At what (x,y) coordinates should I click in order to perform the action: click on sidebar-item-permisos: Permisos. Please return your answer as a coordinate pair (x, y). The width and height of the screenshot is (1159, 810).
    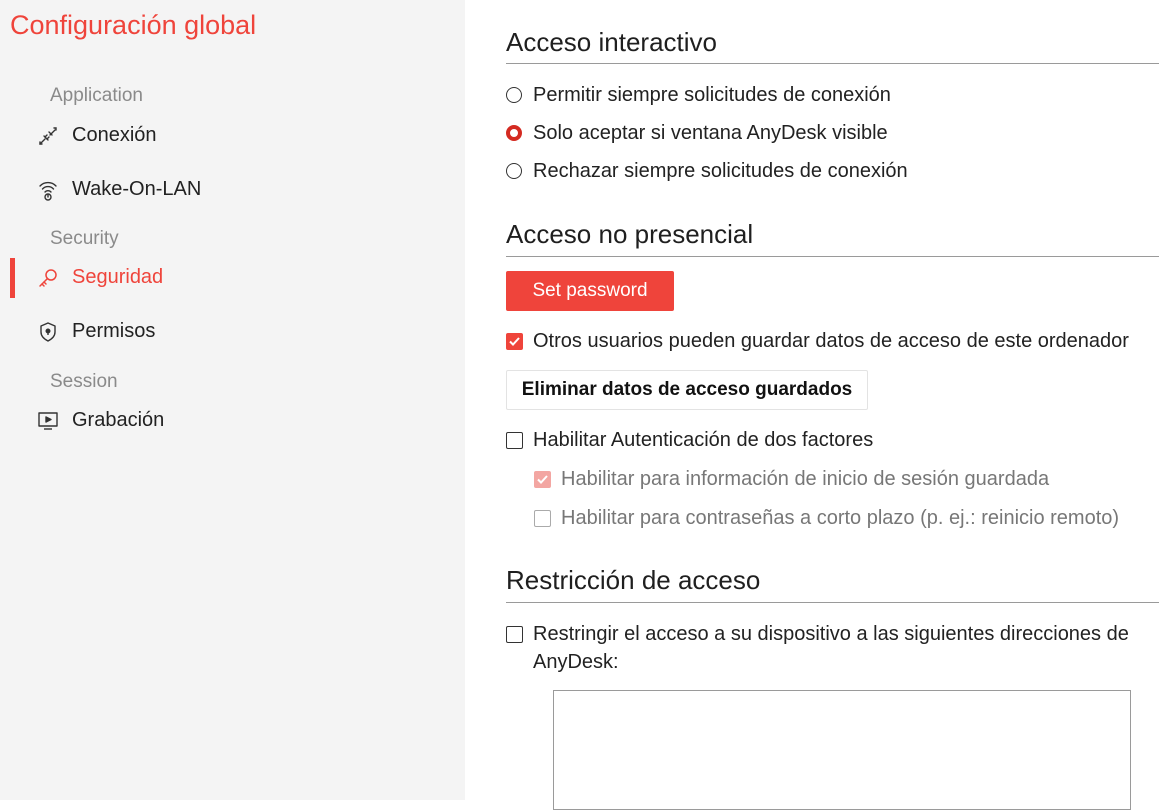
    Looking at the image, I should click on (232, 332).